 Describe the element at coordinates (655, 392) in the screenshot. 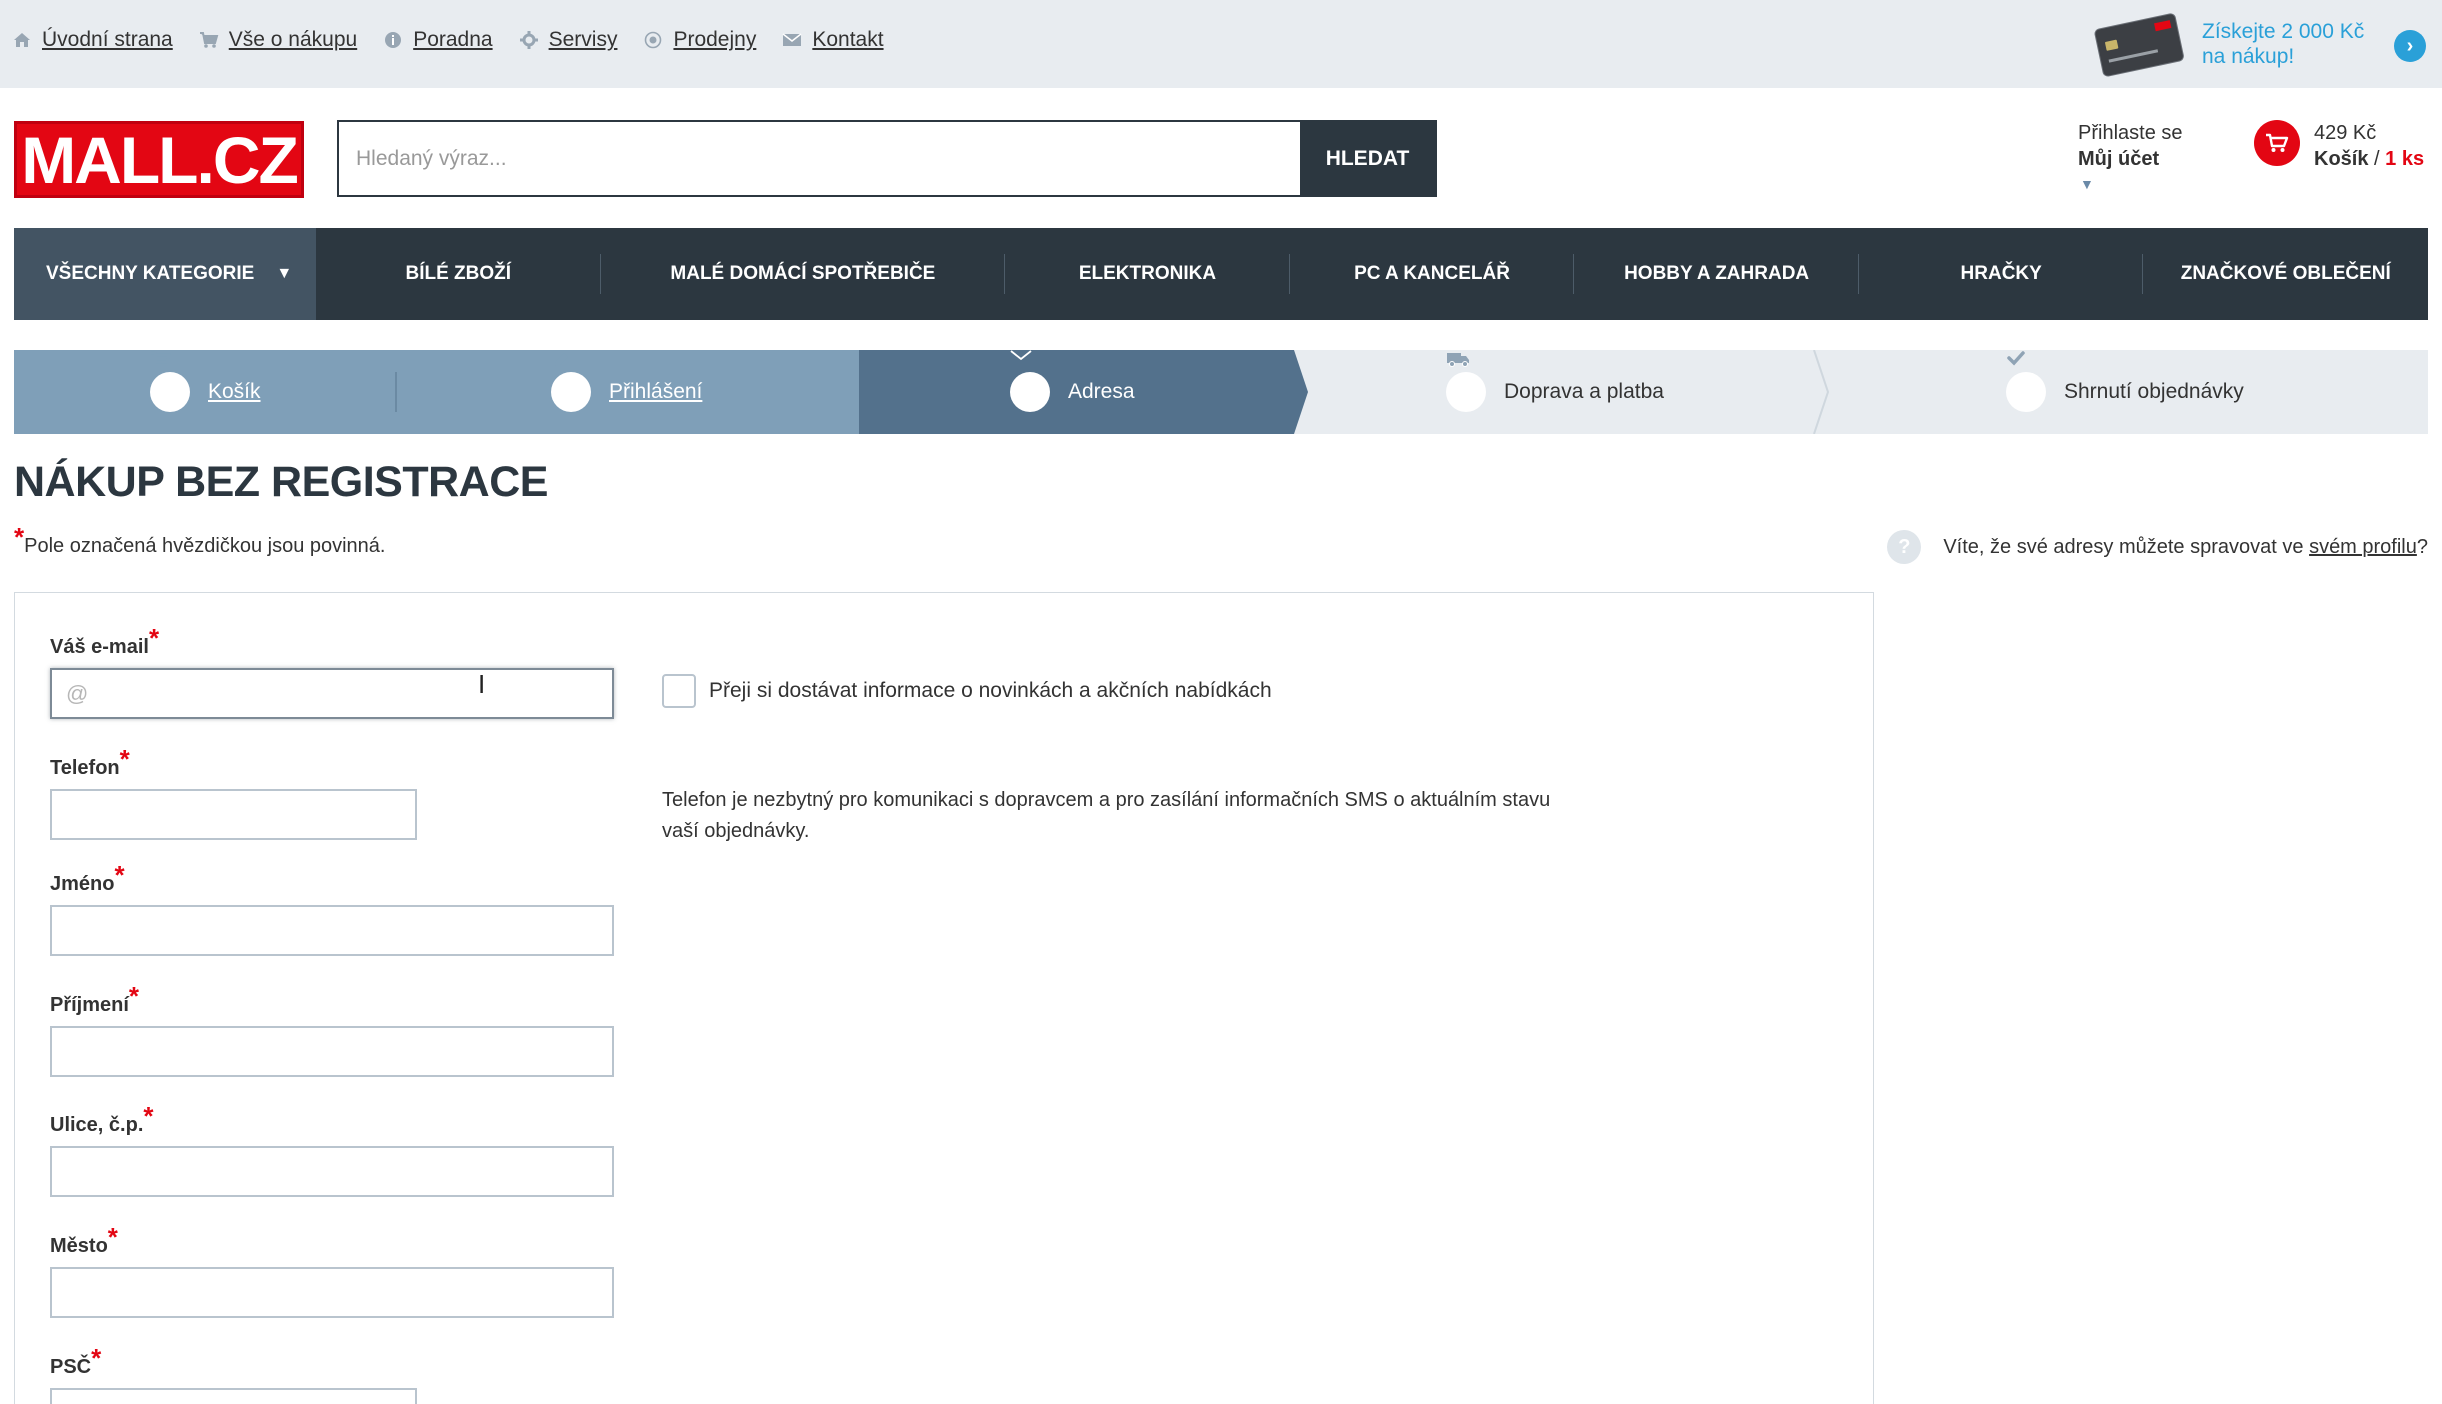

I see `step-label: Přihlášení` at that location.